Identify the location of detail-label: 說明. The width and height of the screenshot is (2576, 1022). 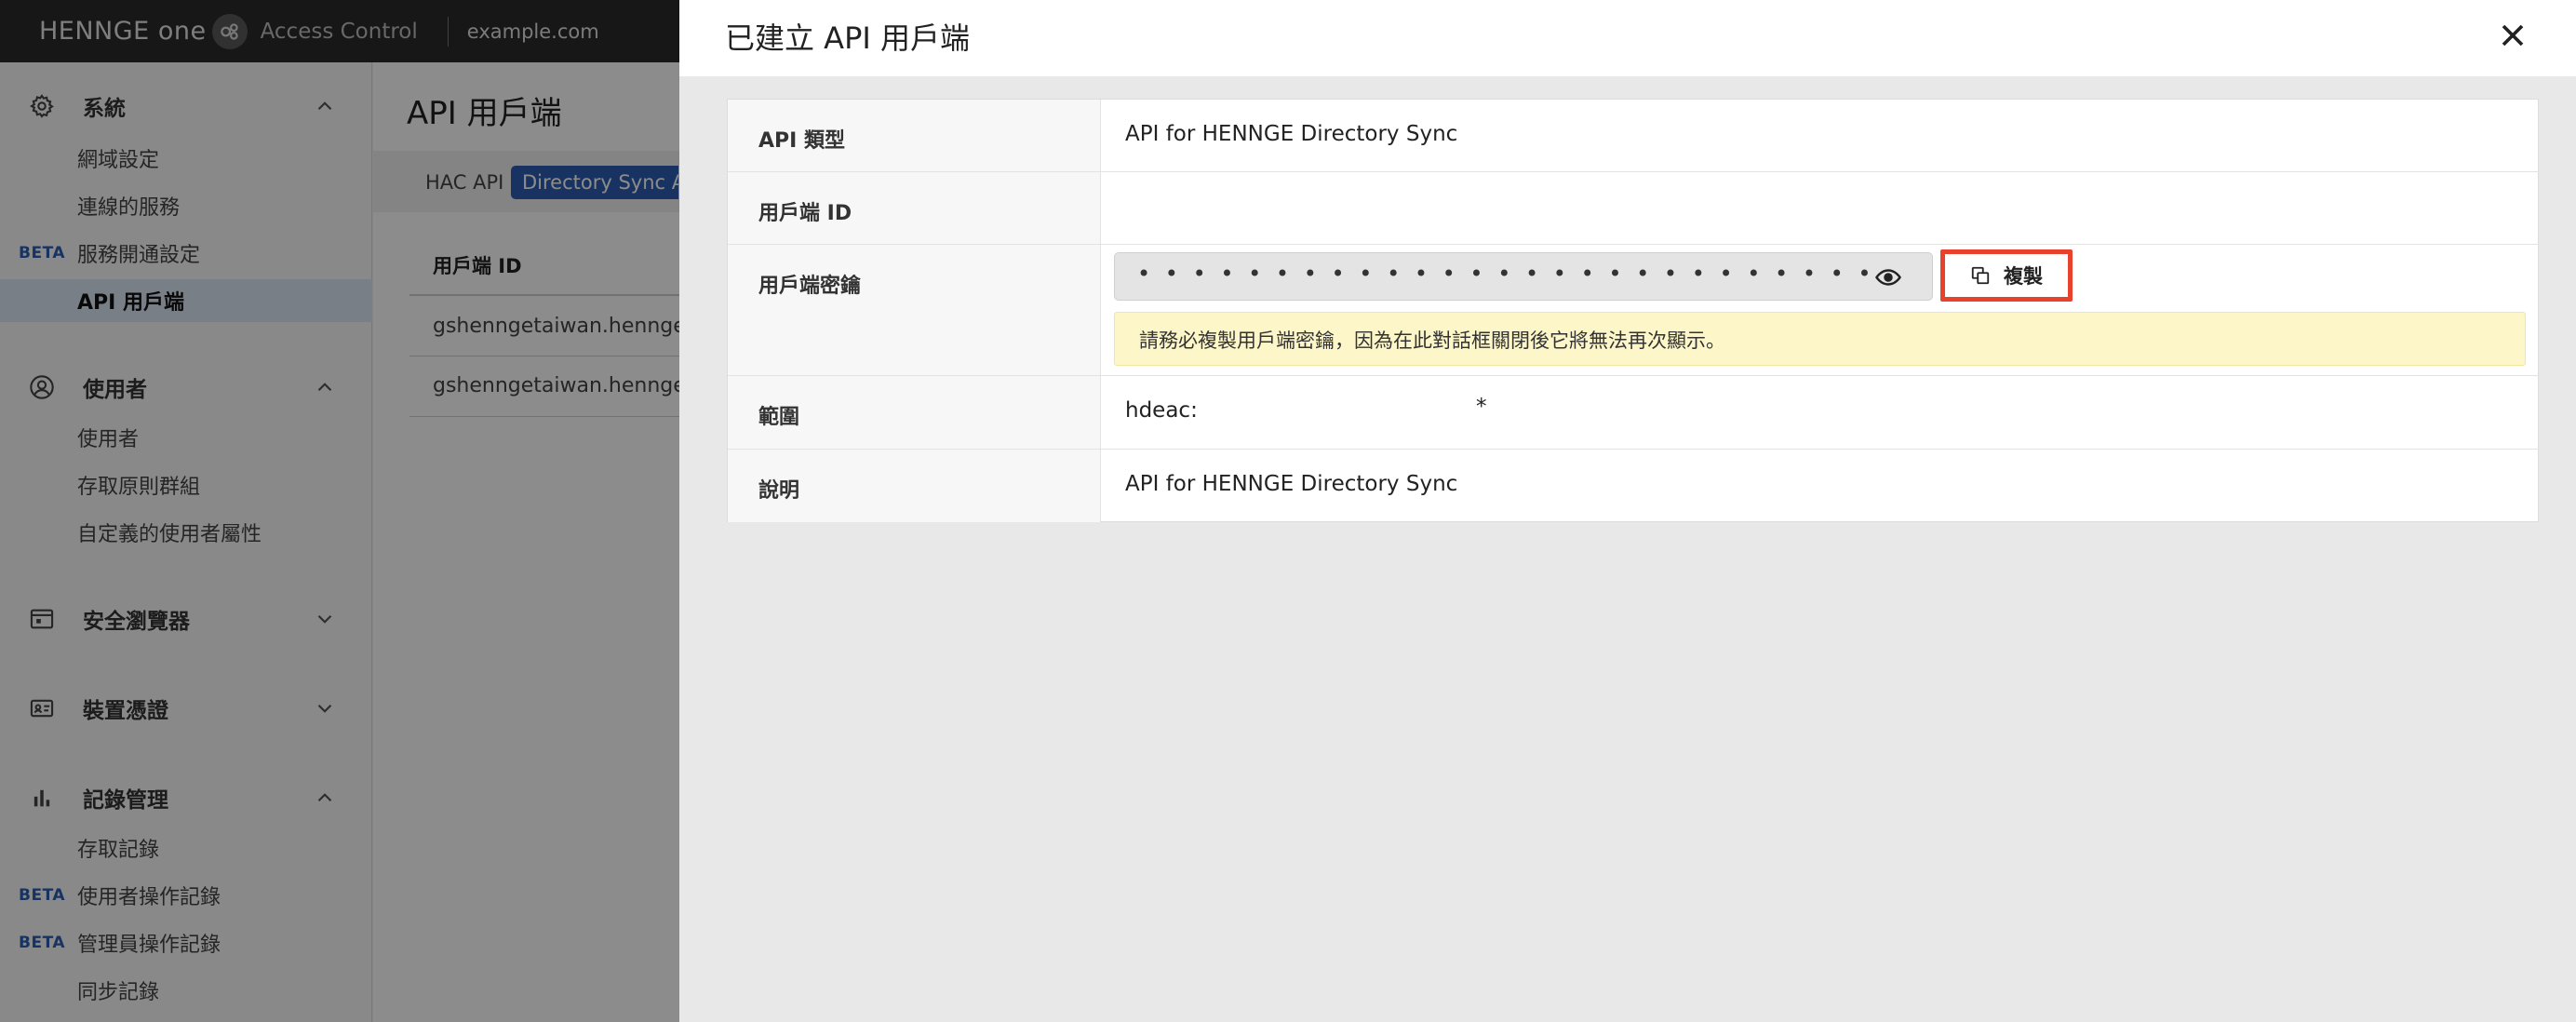
(779, 491).